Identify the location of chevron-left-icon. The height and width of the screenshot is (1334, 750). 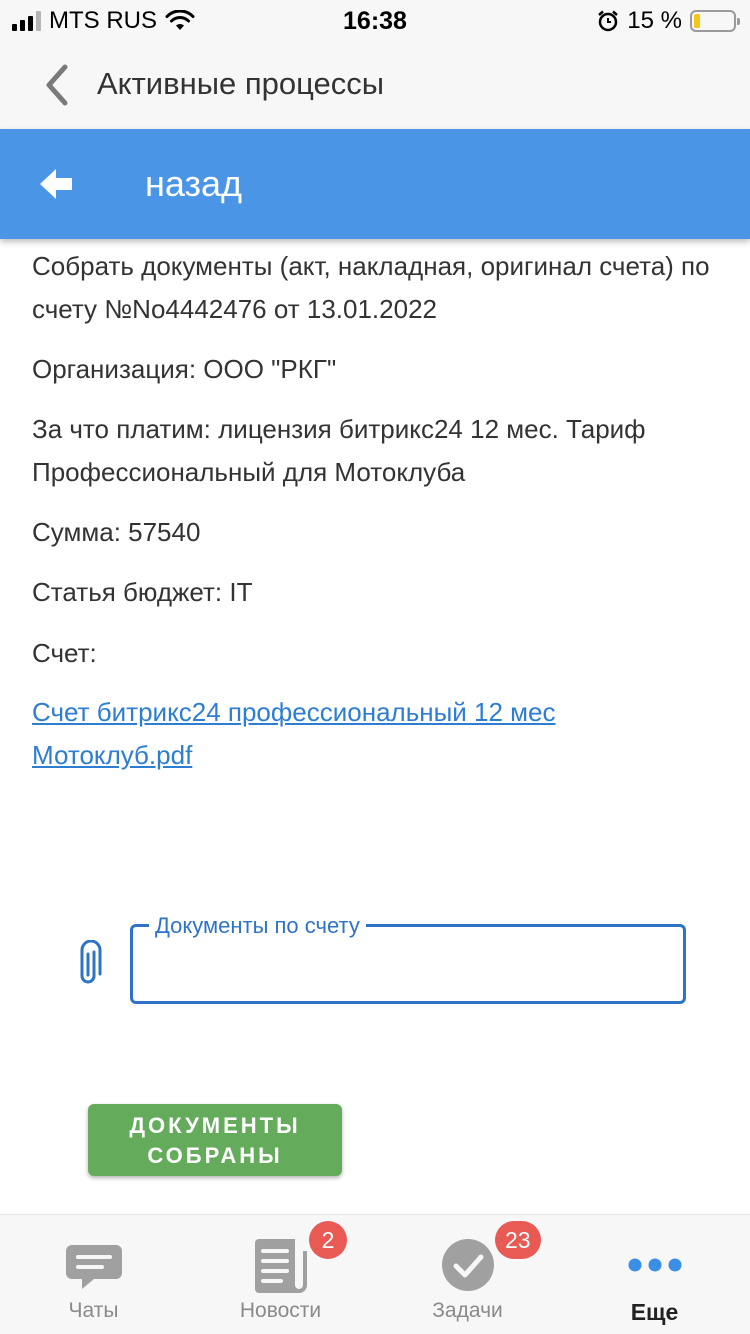
(59, 85).